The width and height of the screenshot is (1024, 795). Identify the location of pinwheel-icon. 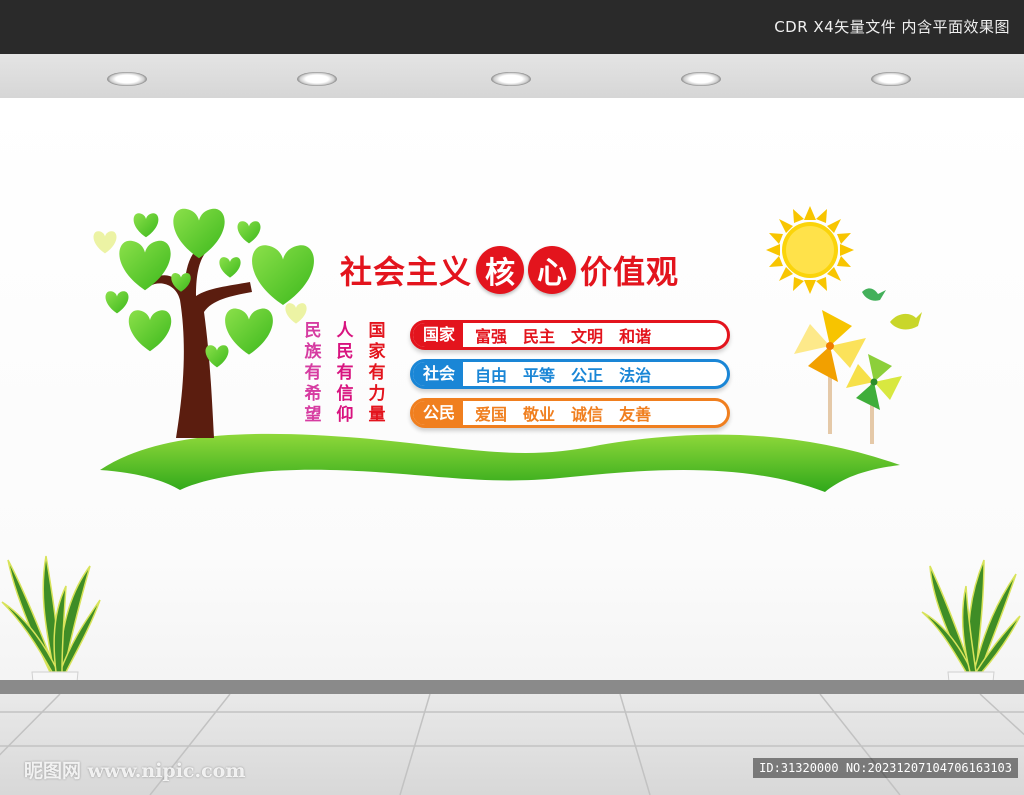
(848, 377).